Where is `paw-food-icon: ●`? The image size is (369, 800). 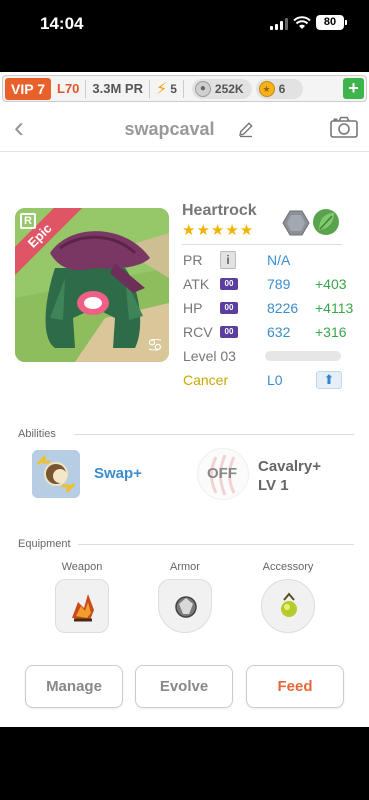 paw-food-icon: ● is located at coordinates (202, 88).